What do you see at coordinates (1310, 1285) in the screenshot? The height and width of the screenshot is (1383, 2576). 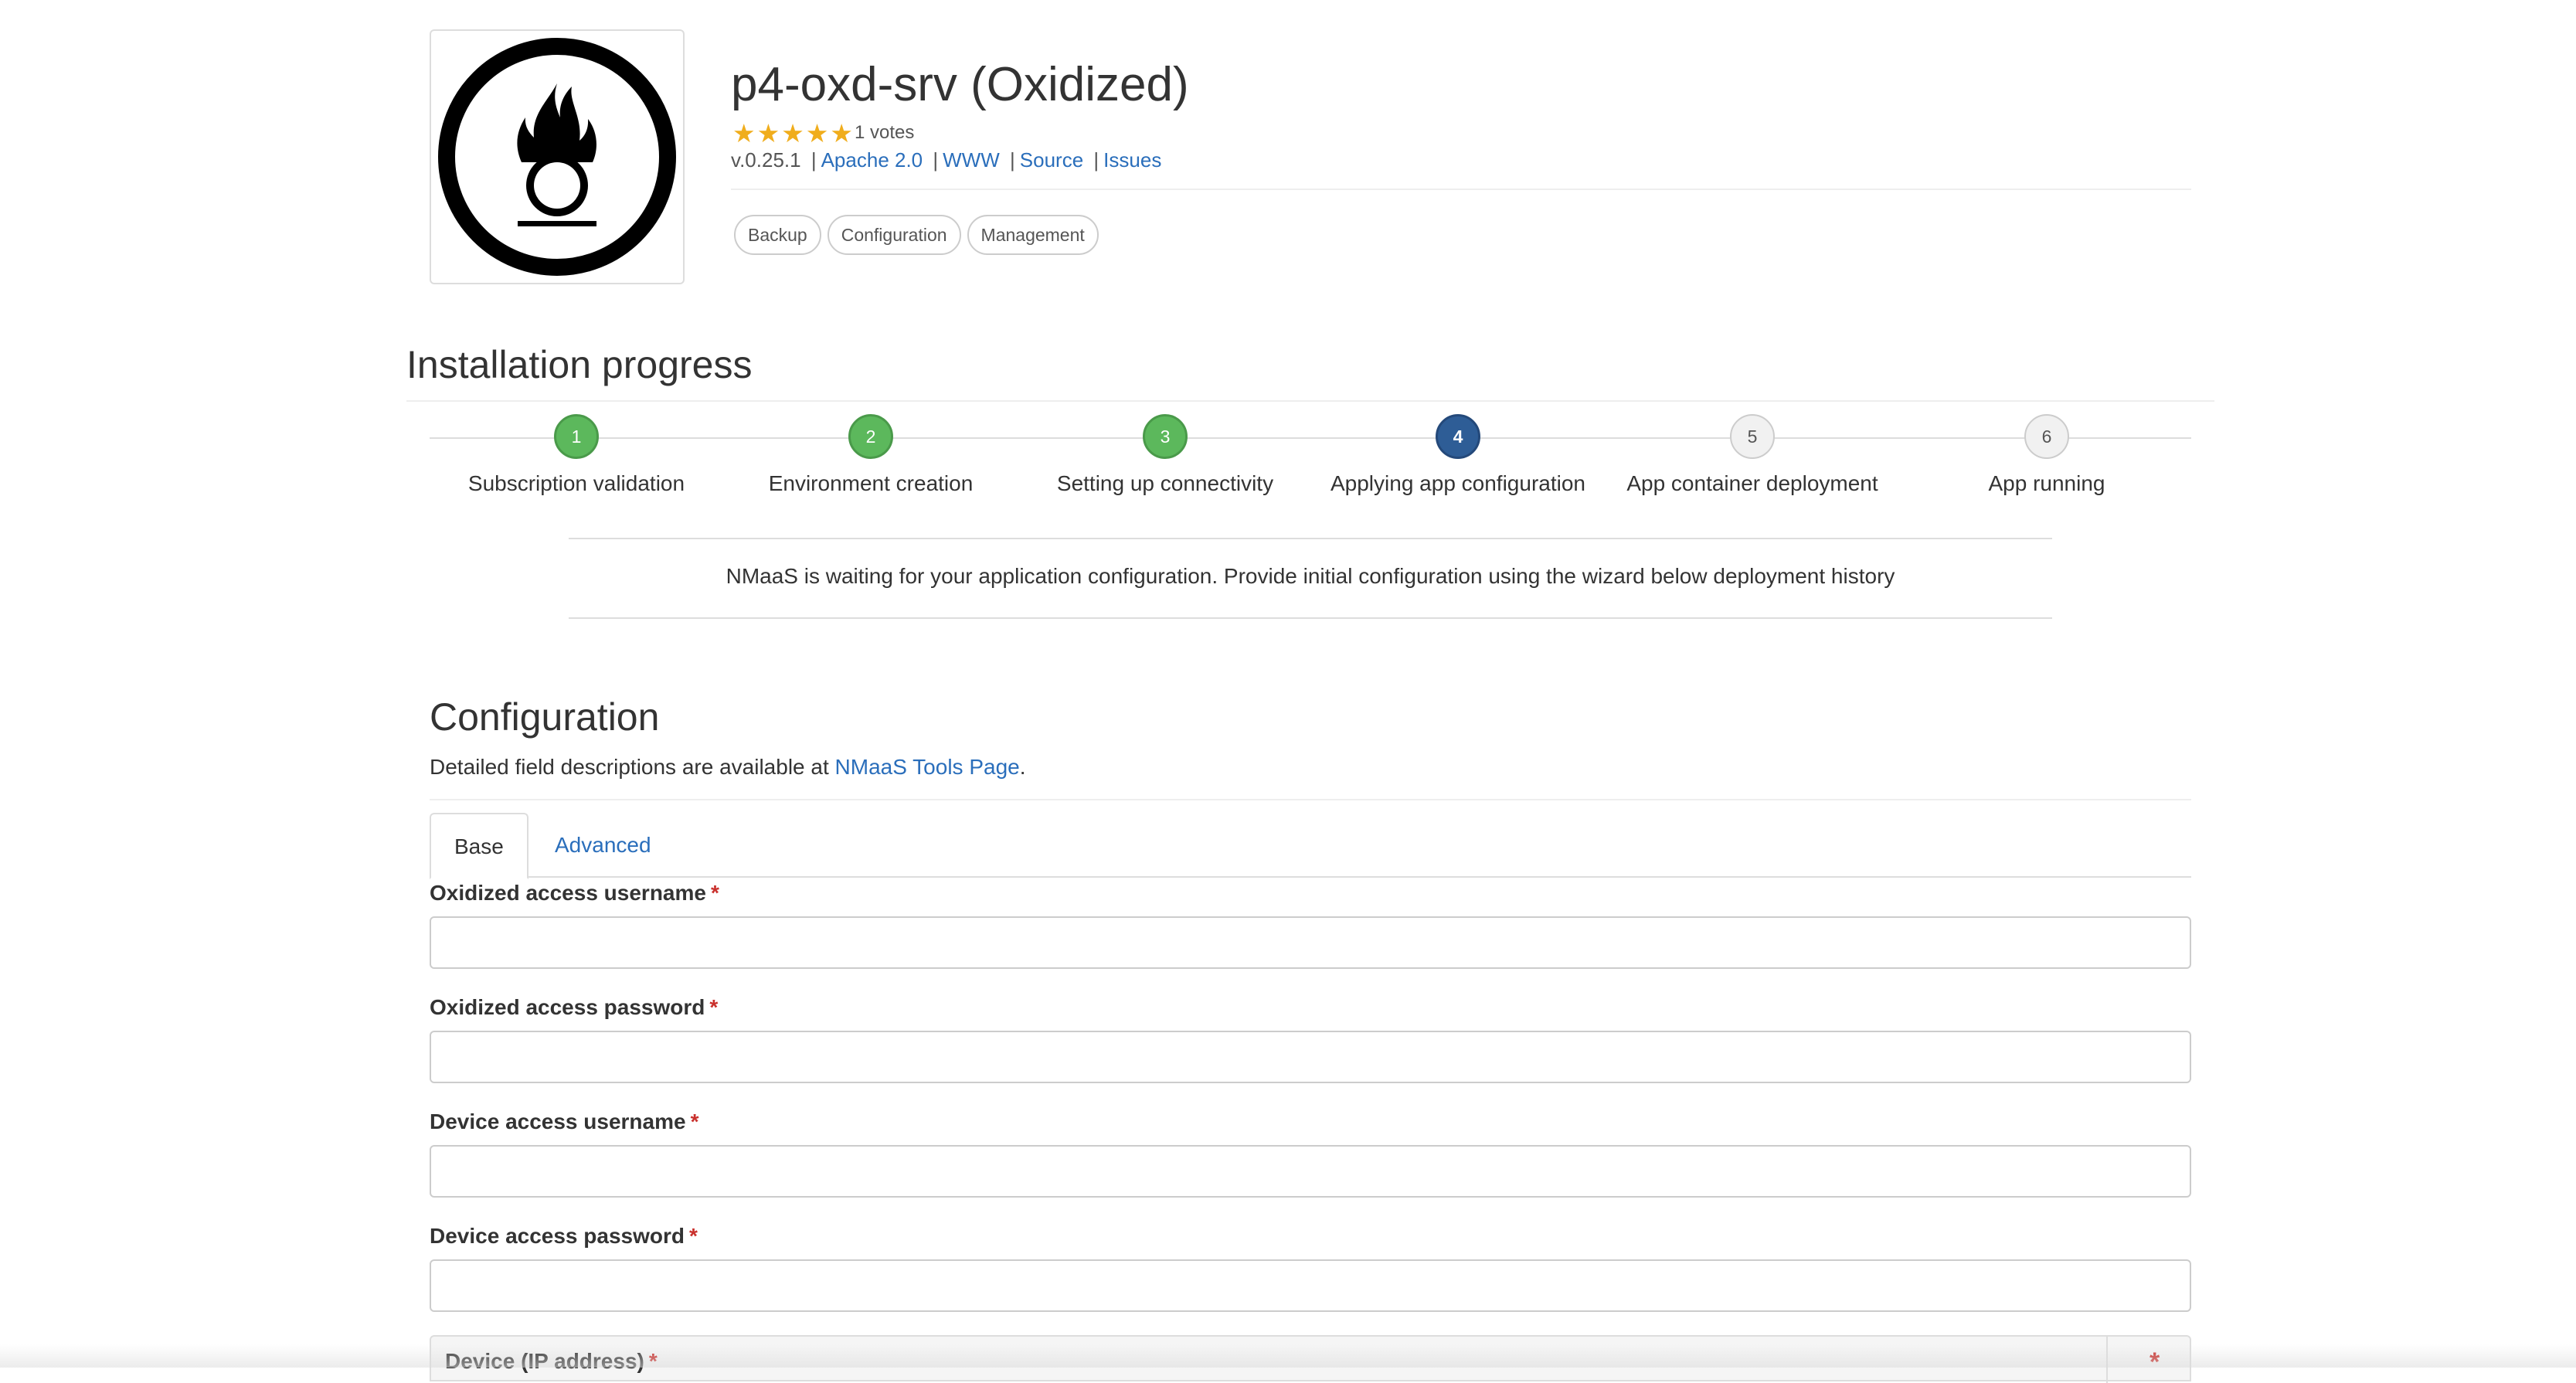 I see `device-password-input` at bounding box center [1310, 1285].